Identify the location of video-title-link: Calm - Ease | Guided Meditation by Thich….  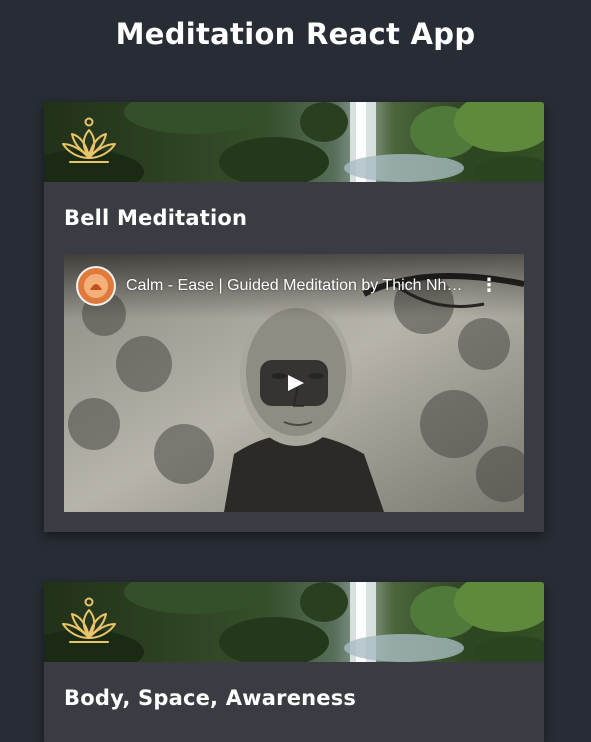
(296, 286).